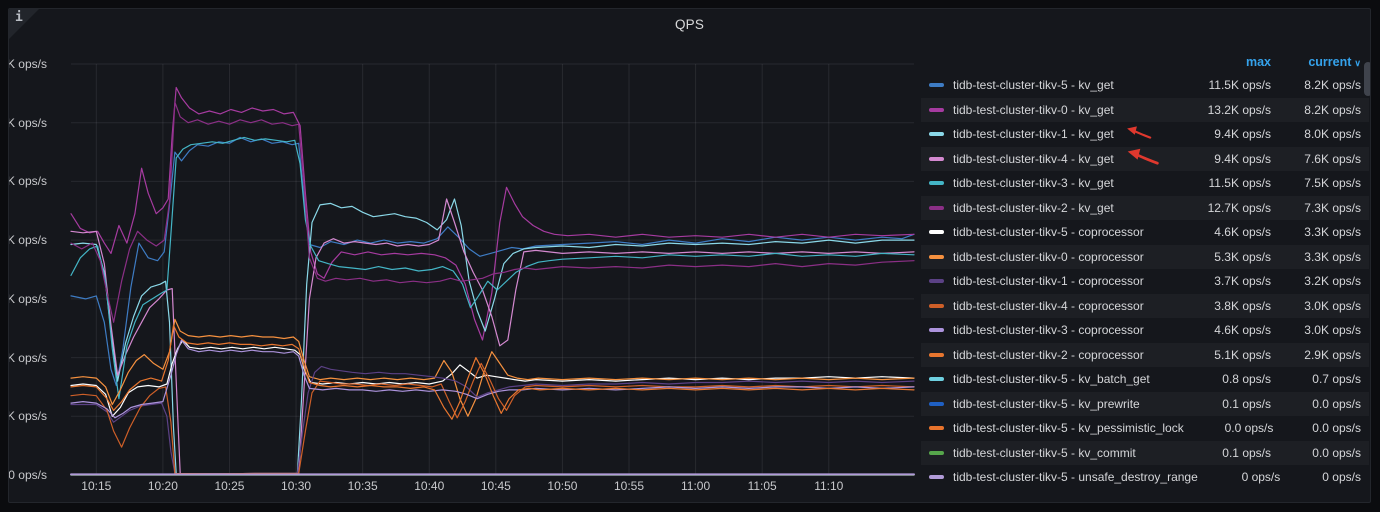  What do you see at coordinates (1249, 428) in the screenshot?
I see `series-max-value: 0.0 ops/s` at bounding box center [1249, 428].